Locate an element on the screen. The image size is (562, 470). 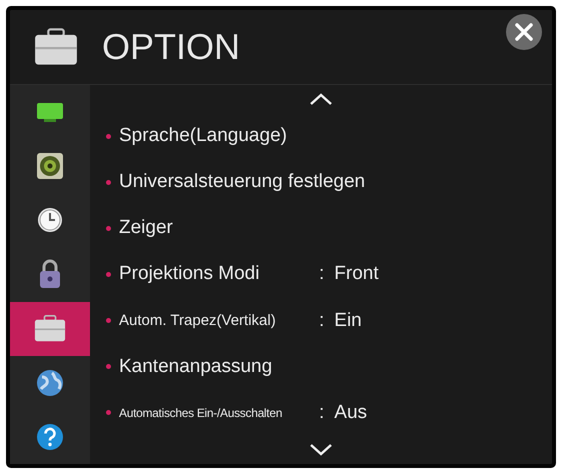
menu-item: Sprache(Language) is located at coordinates (203, 136).